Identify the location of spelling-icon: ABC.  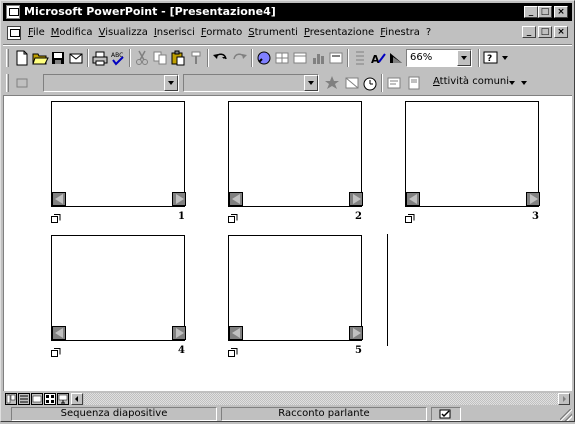
(118, 58).